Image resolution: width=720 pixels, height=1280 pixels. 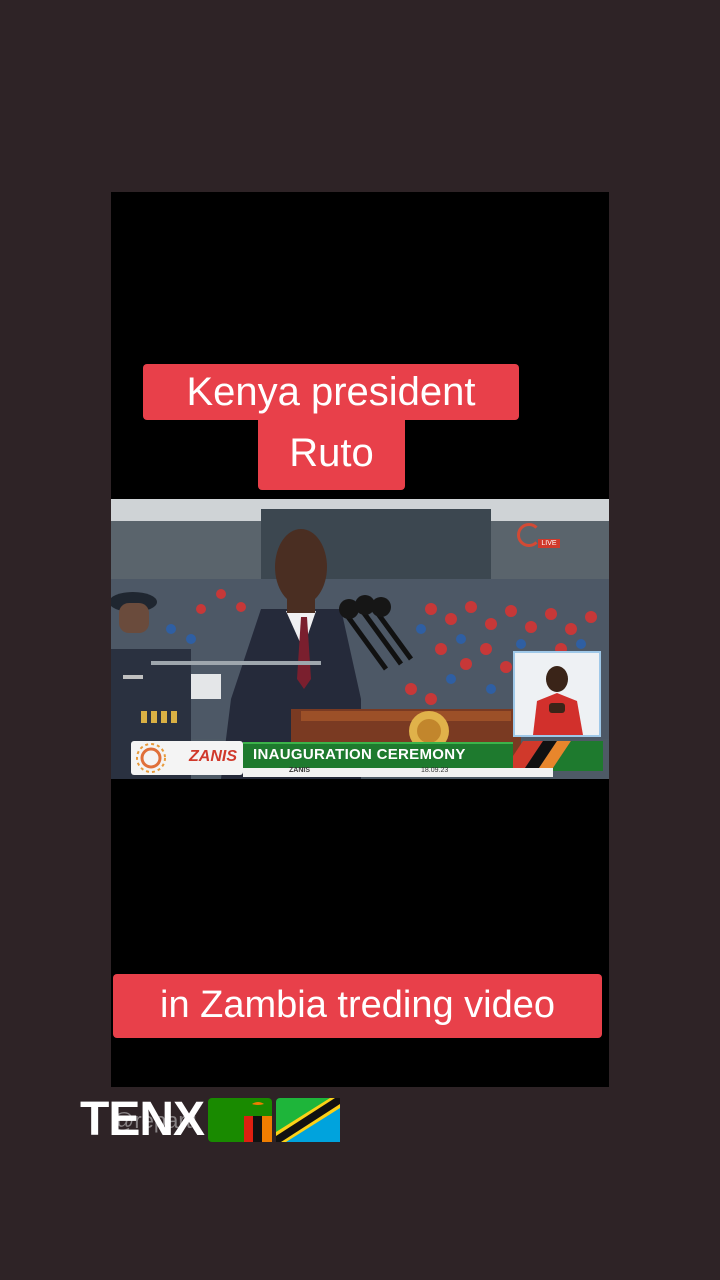 What do you see at coordinates (558, 756) in the screenshot?
I see `flag-stripes-icon` at bounding box center [558, 756].